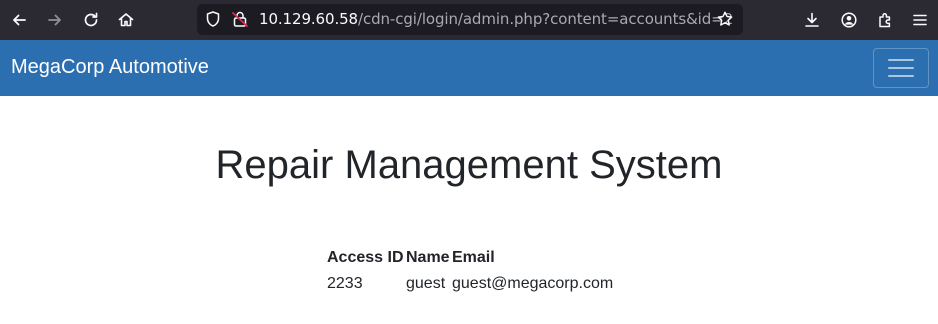  I want to click on shield-icon, so click(213, 19).